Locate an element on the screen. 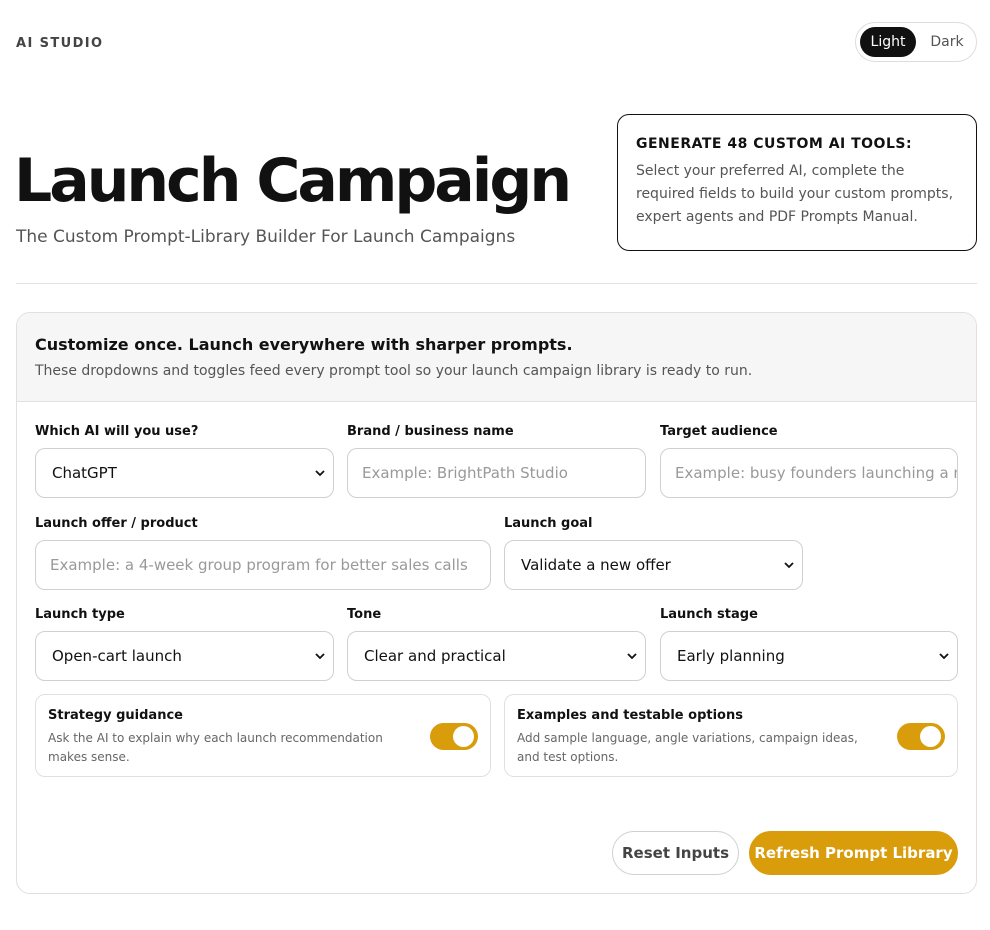  stage-select: Early planning is located at coordinates (809, 656).